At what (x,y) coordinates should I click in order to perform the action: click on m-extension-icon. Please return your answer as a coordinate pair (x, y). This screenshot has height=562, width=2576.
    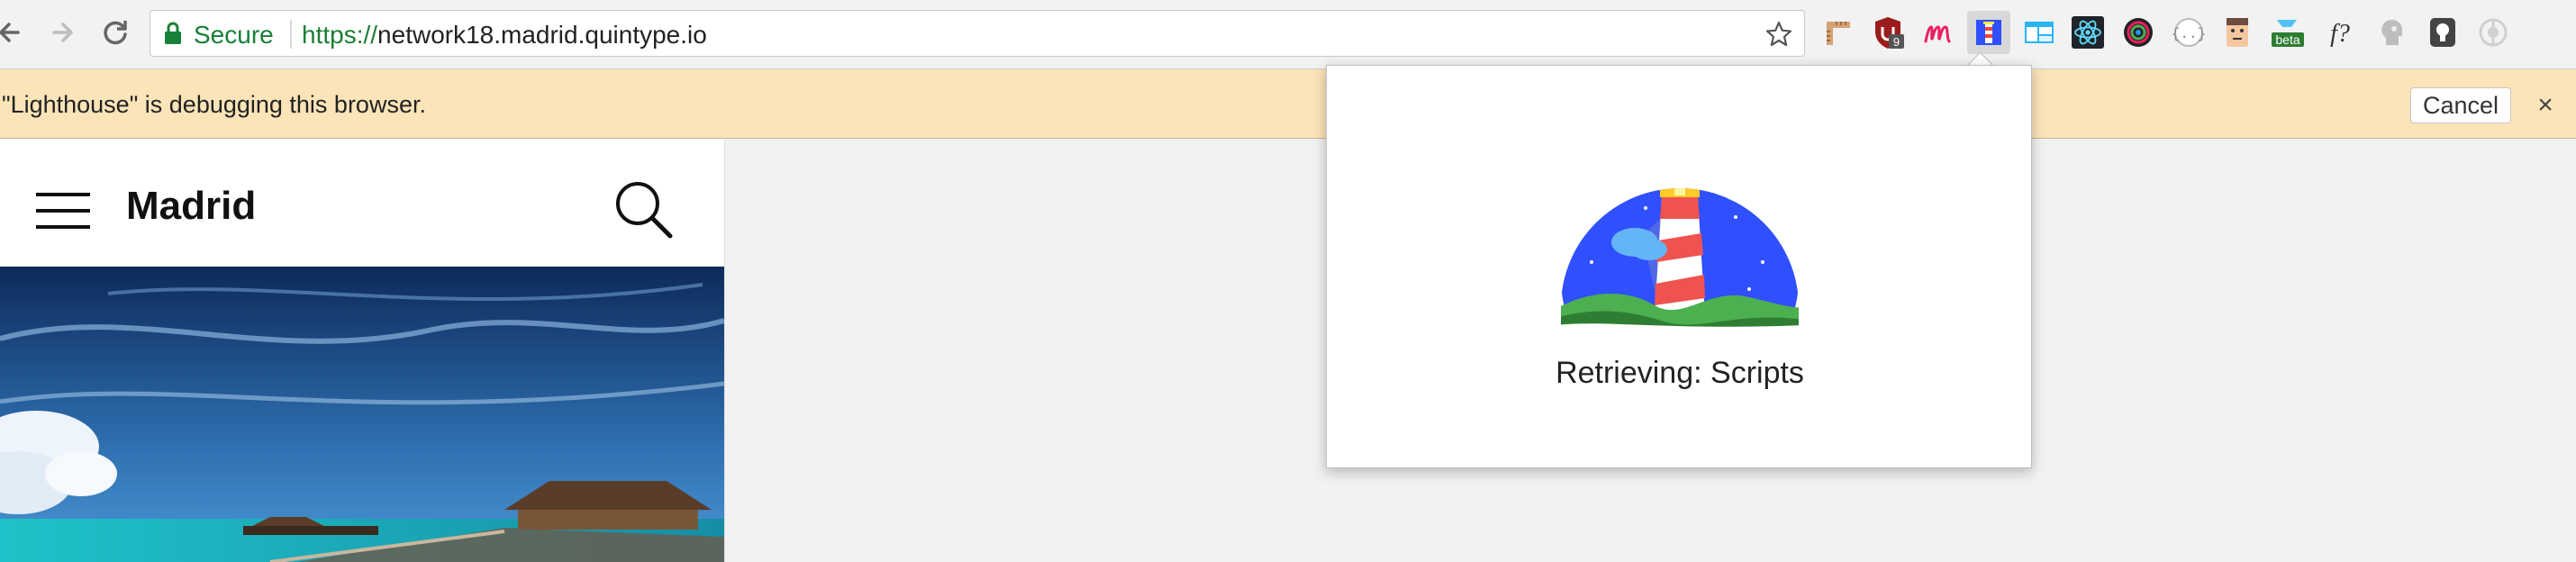
    Looking at the image, I should click on (1938, 32).